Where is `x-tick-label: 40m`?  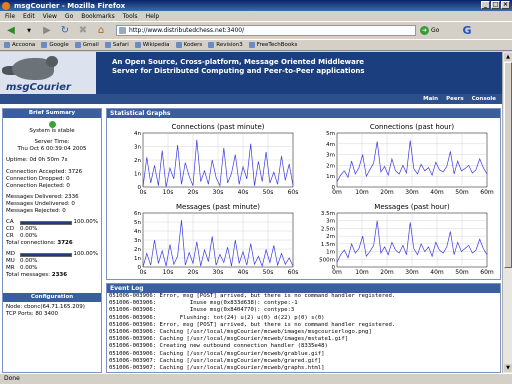
x-tick-label: 40m is located at coordinates (437, 272).